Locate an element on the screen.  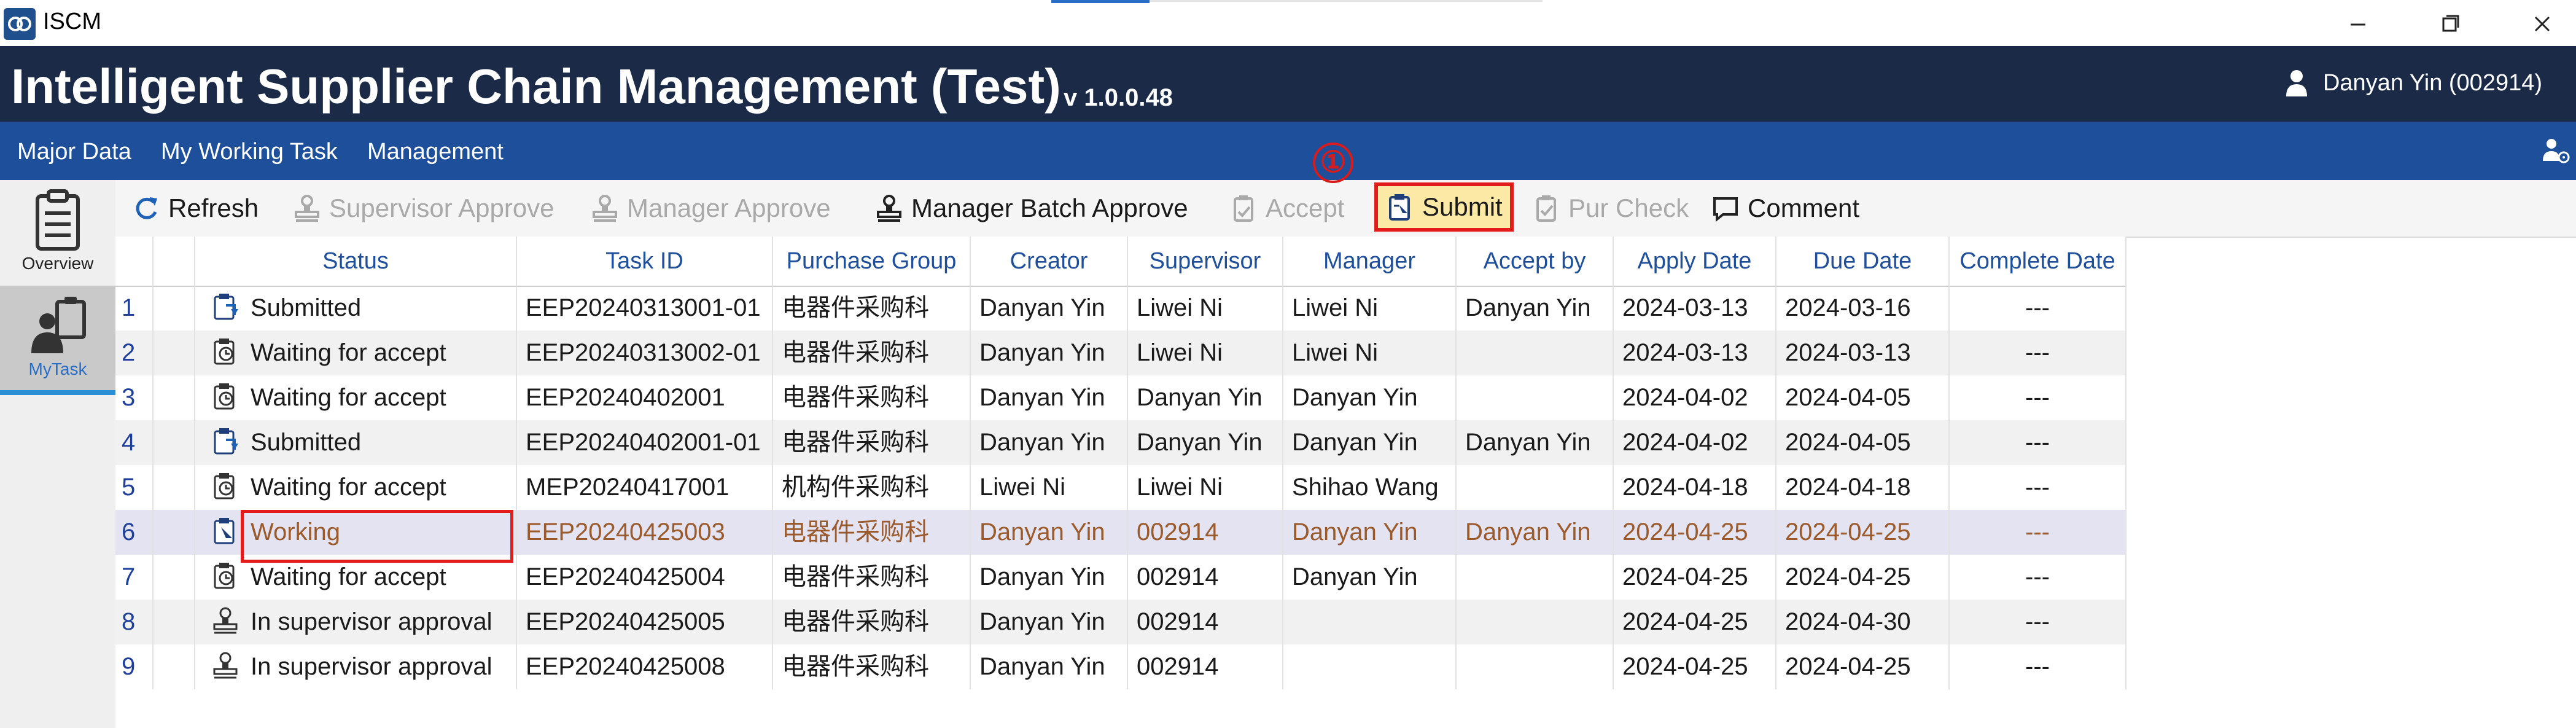
task-id-header: Task ID is located at coordinates (645, 261).